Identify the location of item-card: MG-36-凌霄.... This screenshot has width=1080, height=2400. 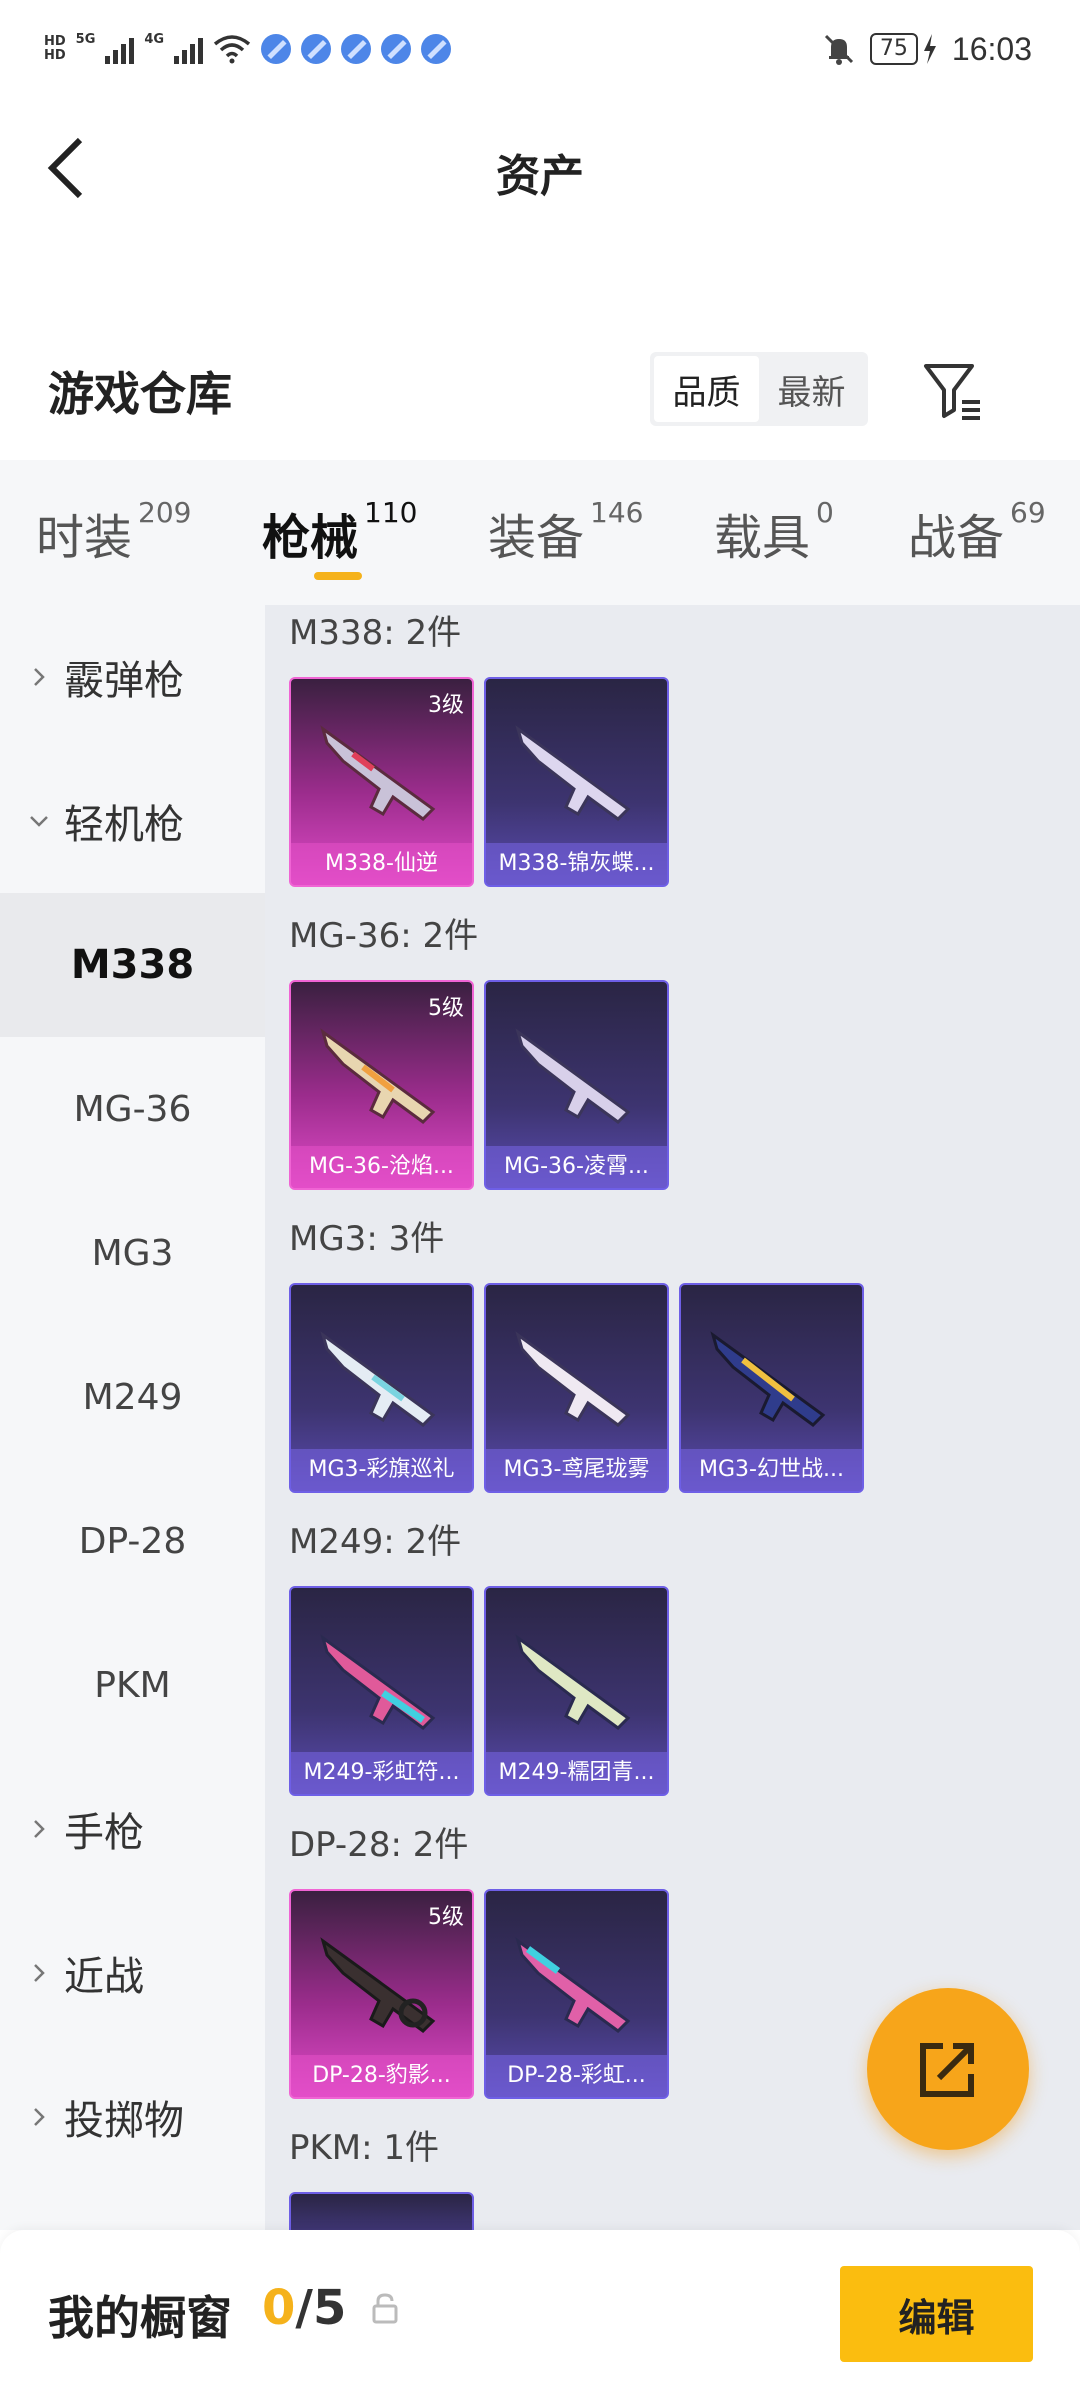
(576, 1085).